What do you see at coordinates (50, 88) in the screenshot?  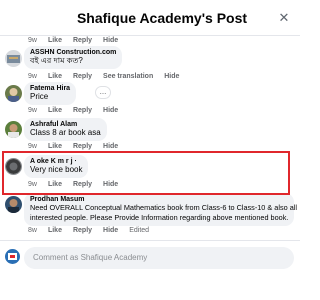 I see `comment-author: Fatema Hira` at bounding box center [50, 88].